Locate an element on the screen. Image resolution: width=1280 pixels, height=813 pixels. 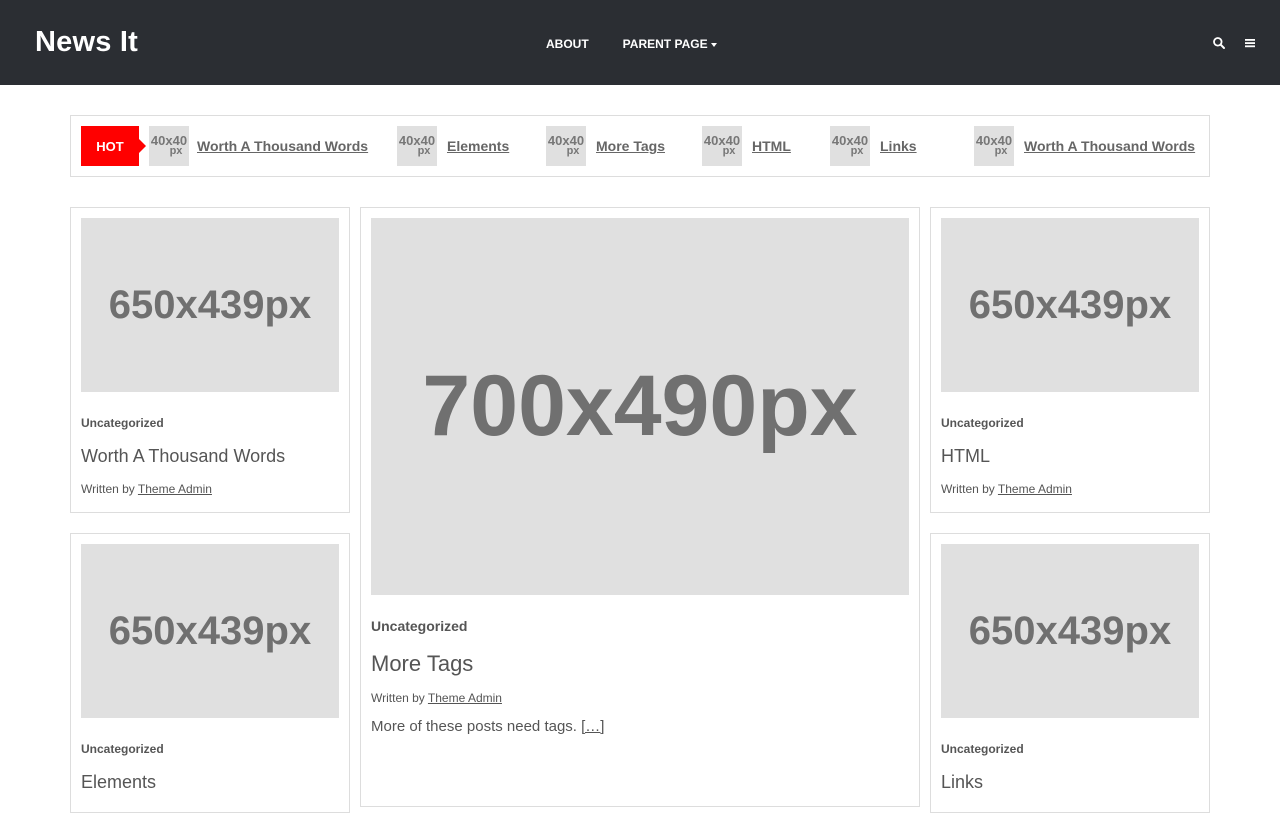
post-card: 650x439px Uncategorized Elements is located at coordinates (210, 673).